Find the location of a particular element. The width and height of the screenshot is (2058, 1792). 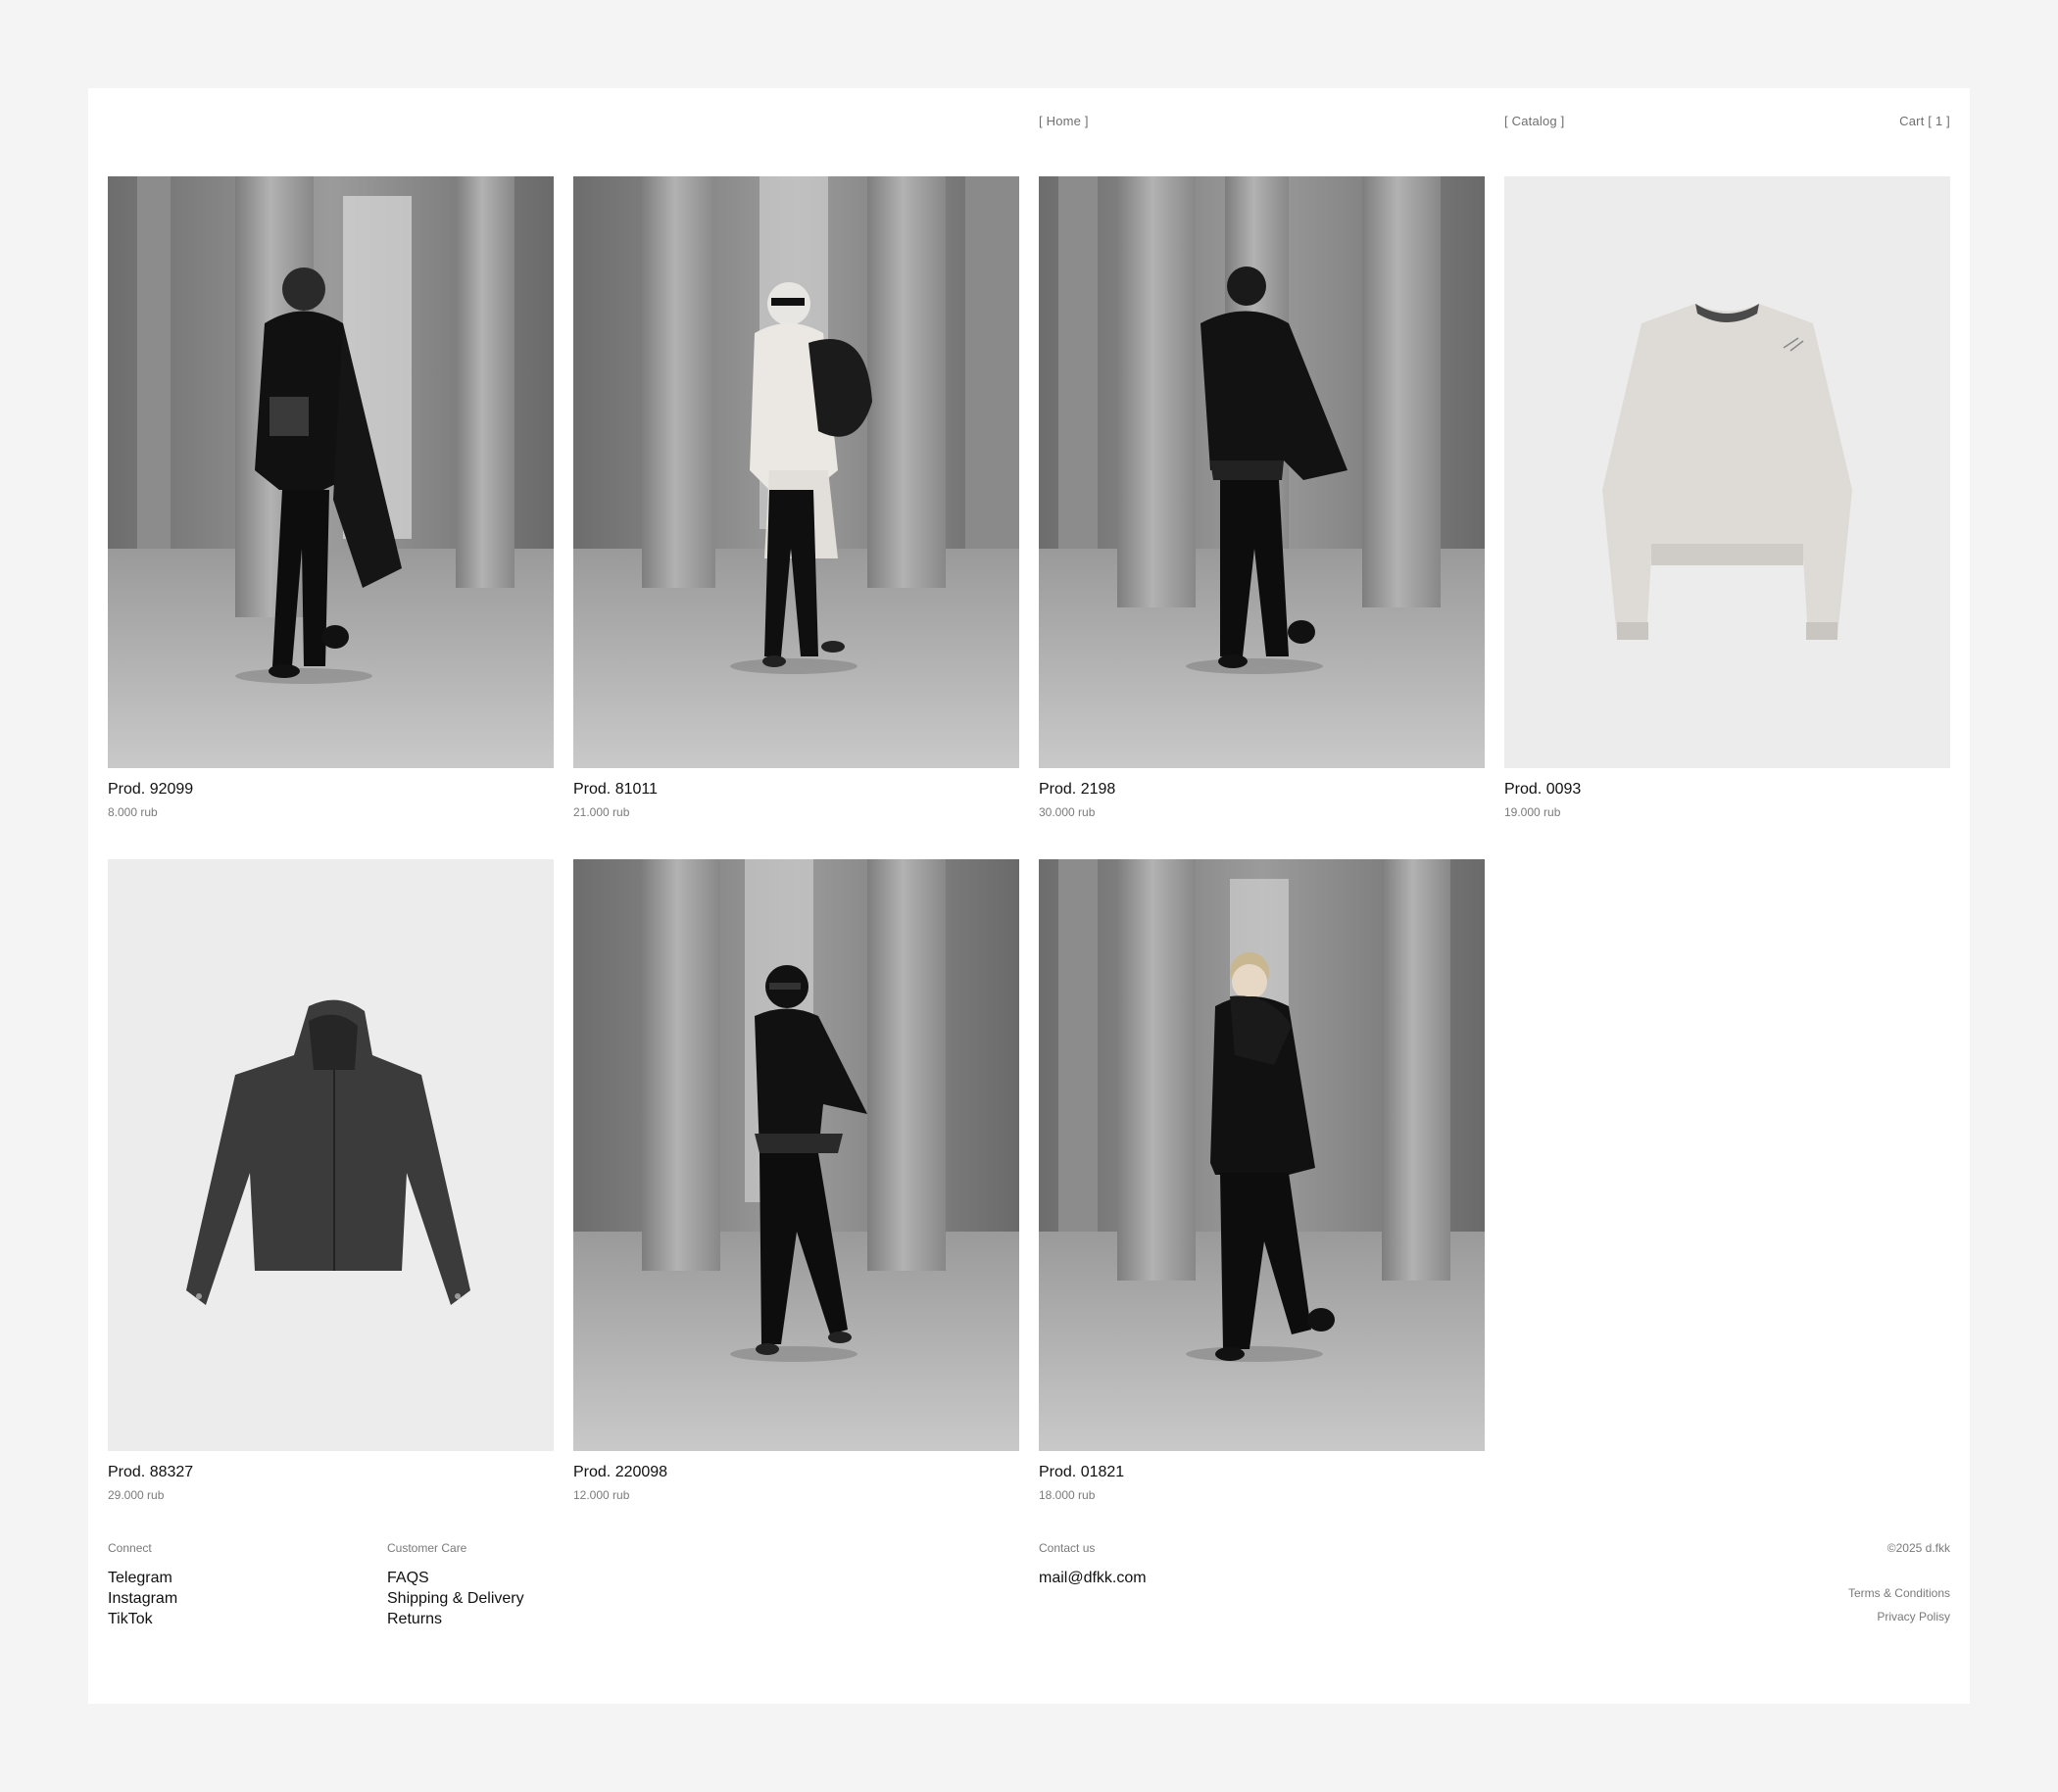

footer-contact: Contact us mail@dfkk.com is located at coordinates (1093, 1564).